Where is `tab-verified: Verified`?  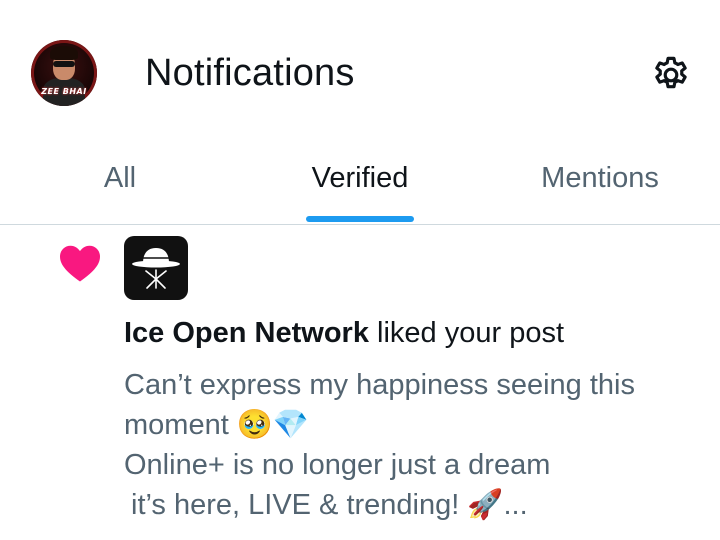
tab-verified: Verified is located at coordinates (360, 182).